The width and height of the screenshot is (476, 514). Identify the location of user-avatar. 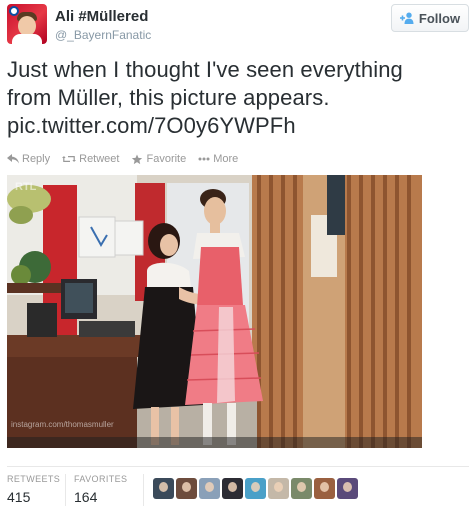
(27, 24).